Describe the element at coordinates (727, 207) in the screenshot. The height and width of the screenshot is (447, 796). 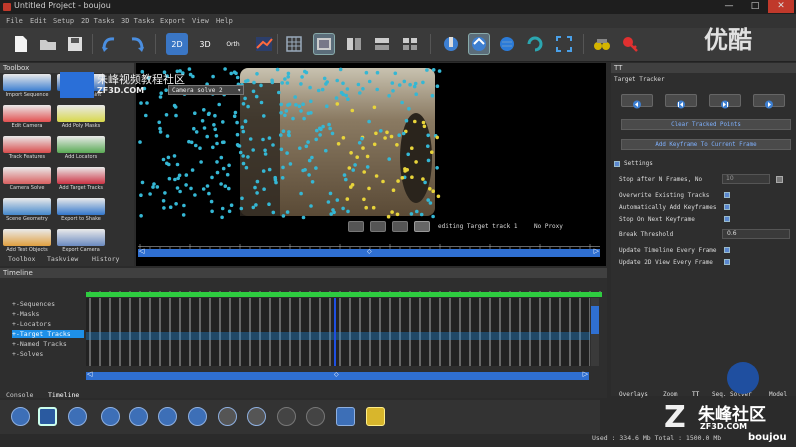
I see `auto-add-checkbox` at that location.